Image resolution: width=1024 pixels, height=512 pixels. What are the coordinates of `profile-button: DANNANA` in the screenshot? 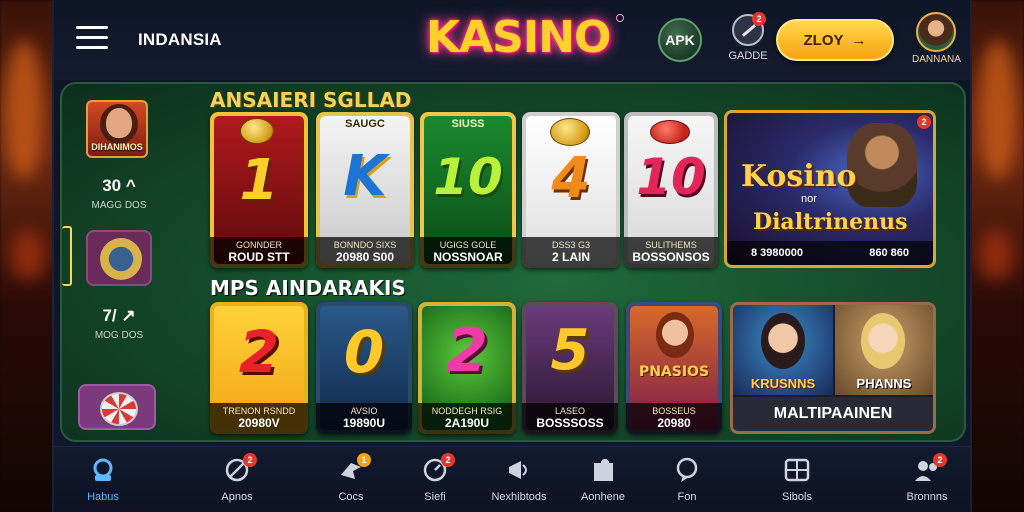 It's located at (936, 38).